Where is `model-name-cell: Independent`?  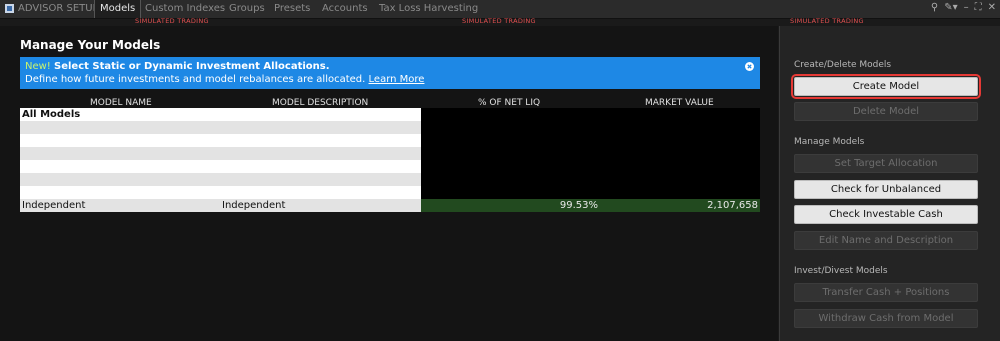 model-name-cell: Independent is located at coordinates (54, 205).